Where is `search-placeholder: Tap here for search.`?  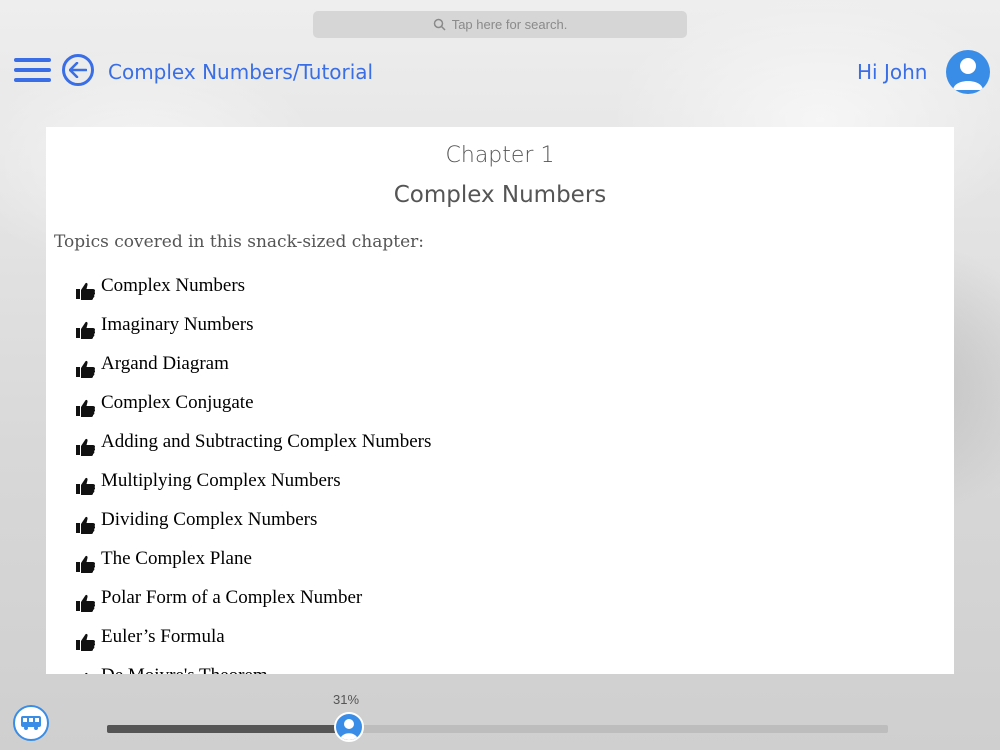 search-placeholder: Tap here for search. is located at coordinates (509, 24).